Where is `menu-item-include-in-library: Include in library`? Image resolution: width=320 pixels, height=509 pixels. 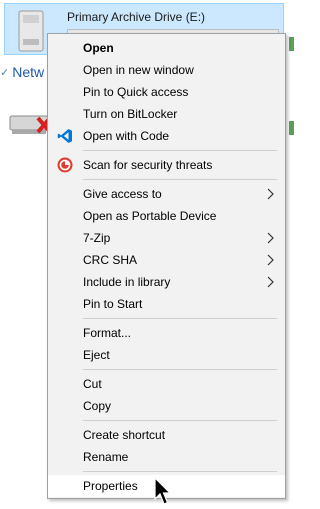 menu-item-include-in-library: Include in library is located at coordinates (166, 282).